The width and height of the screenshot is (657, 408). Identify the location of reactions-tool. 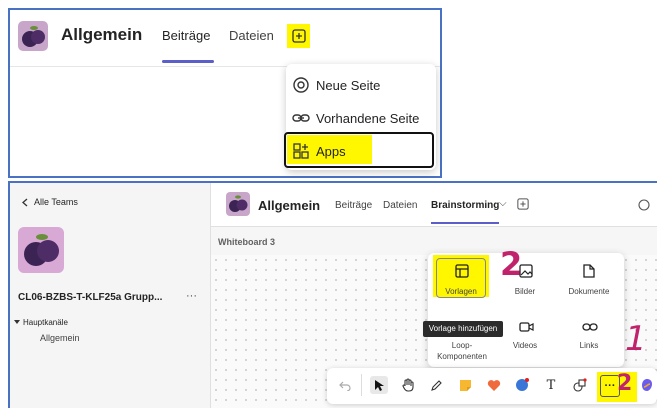
(494, 385).